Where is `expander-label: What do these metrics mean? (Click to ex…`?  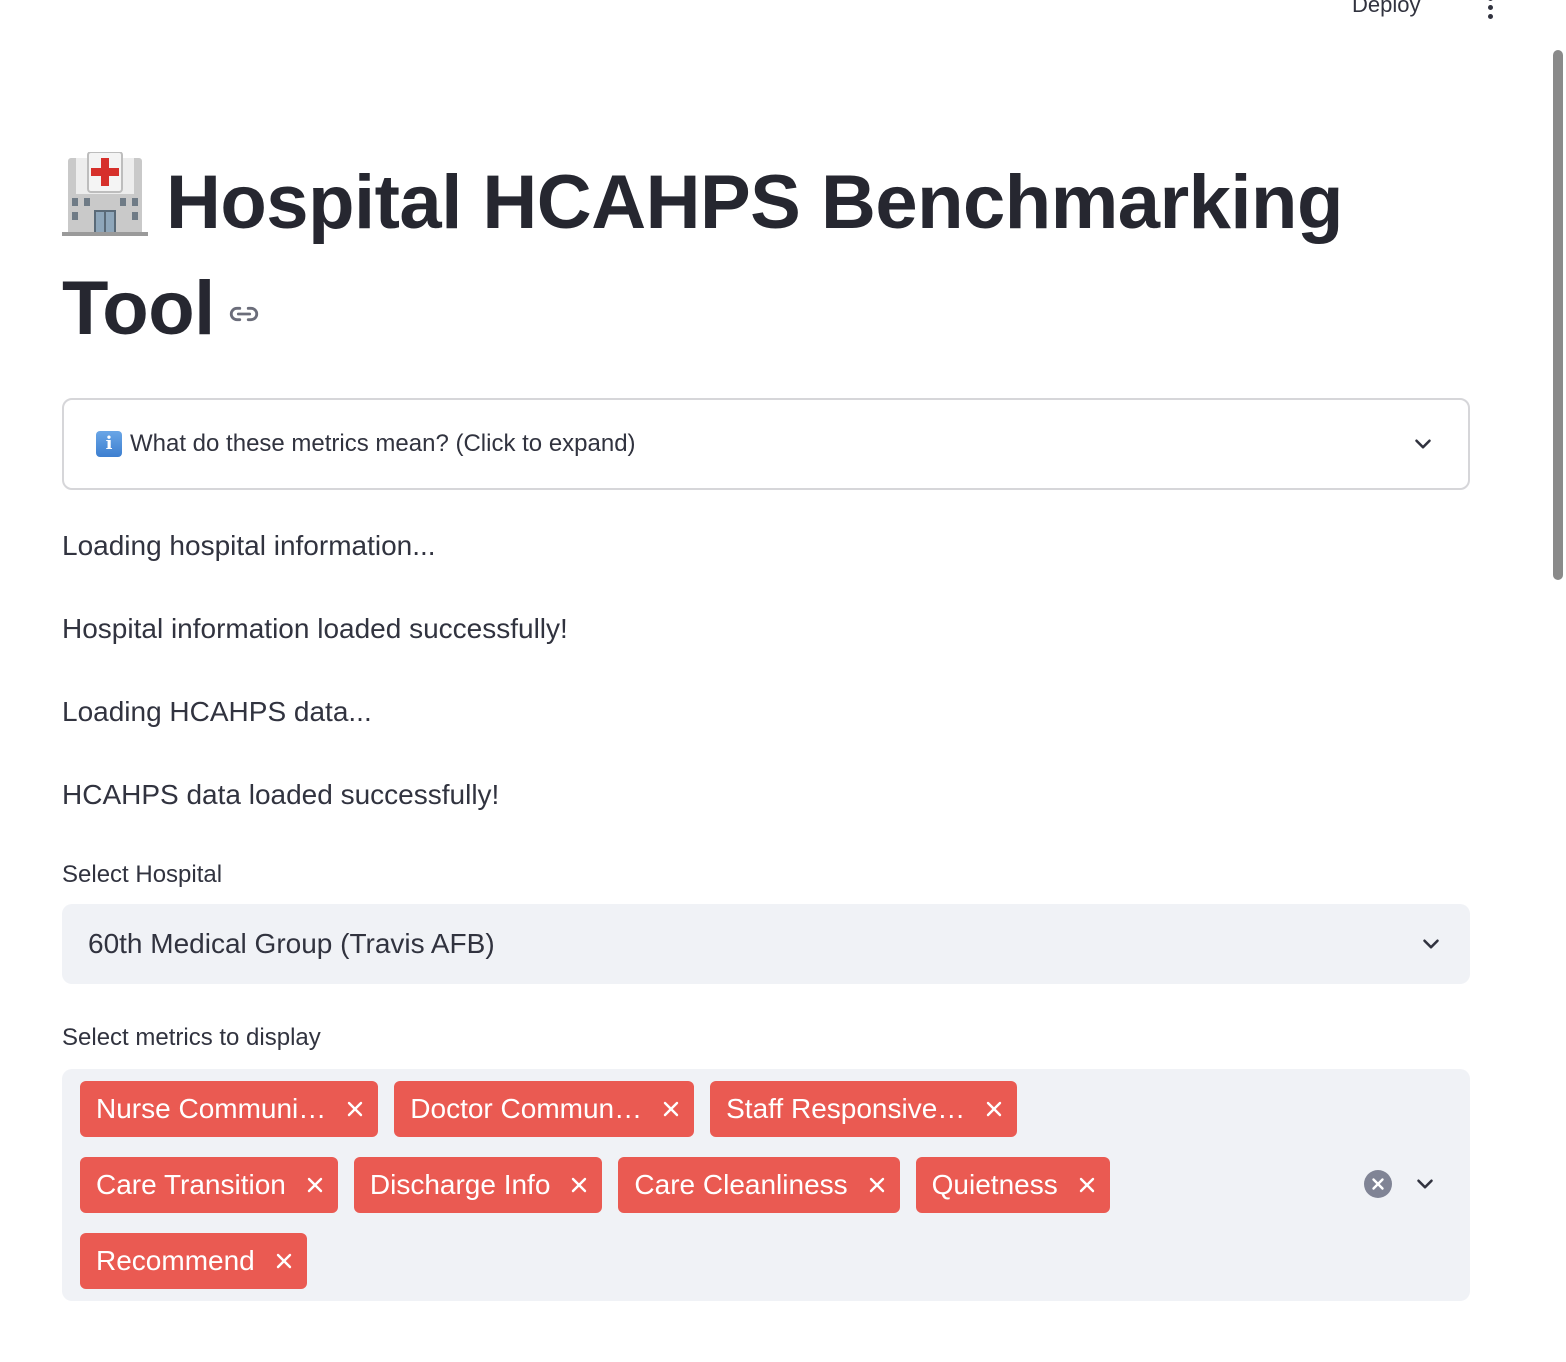
expander-label: What do these metrics mean? (Click to ex… is located at coordinates (383, 443).